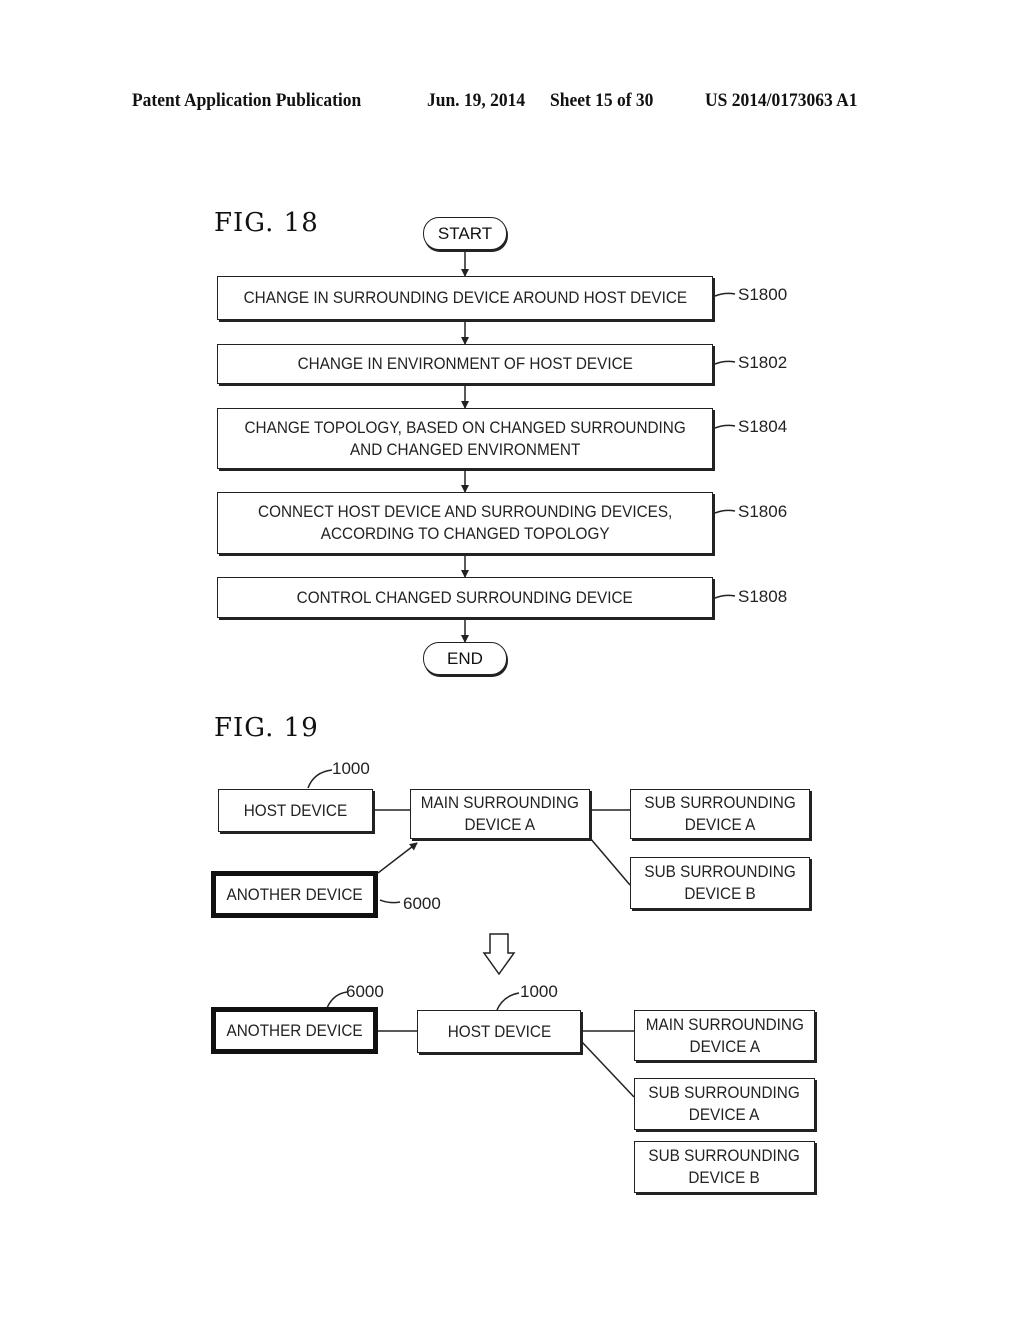 The width and height of the screenshot is (1024, 1320). Describe the element at coordinates (499, 954) in the screenshot. I see `transition-arrow` at that location.